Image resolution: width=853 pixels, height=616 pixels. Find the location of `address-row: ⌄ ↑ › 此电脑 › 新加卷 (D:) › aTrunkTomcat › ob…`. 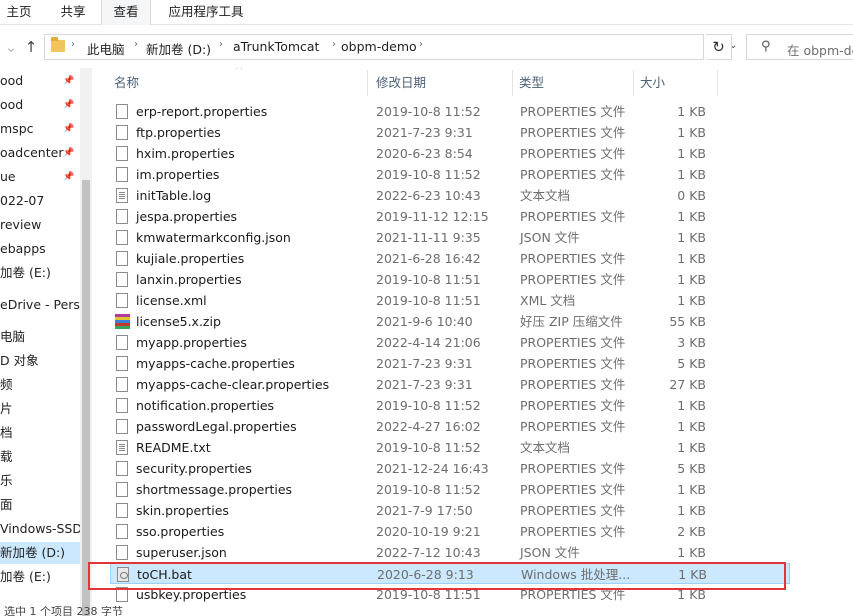

address-row: ⌄ ↑ › 此电脑 › 新加卷 (D:) › aTrunkTomcat › ob… is located at coordinates (426, 47).